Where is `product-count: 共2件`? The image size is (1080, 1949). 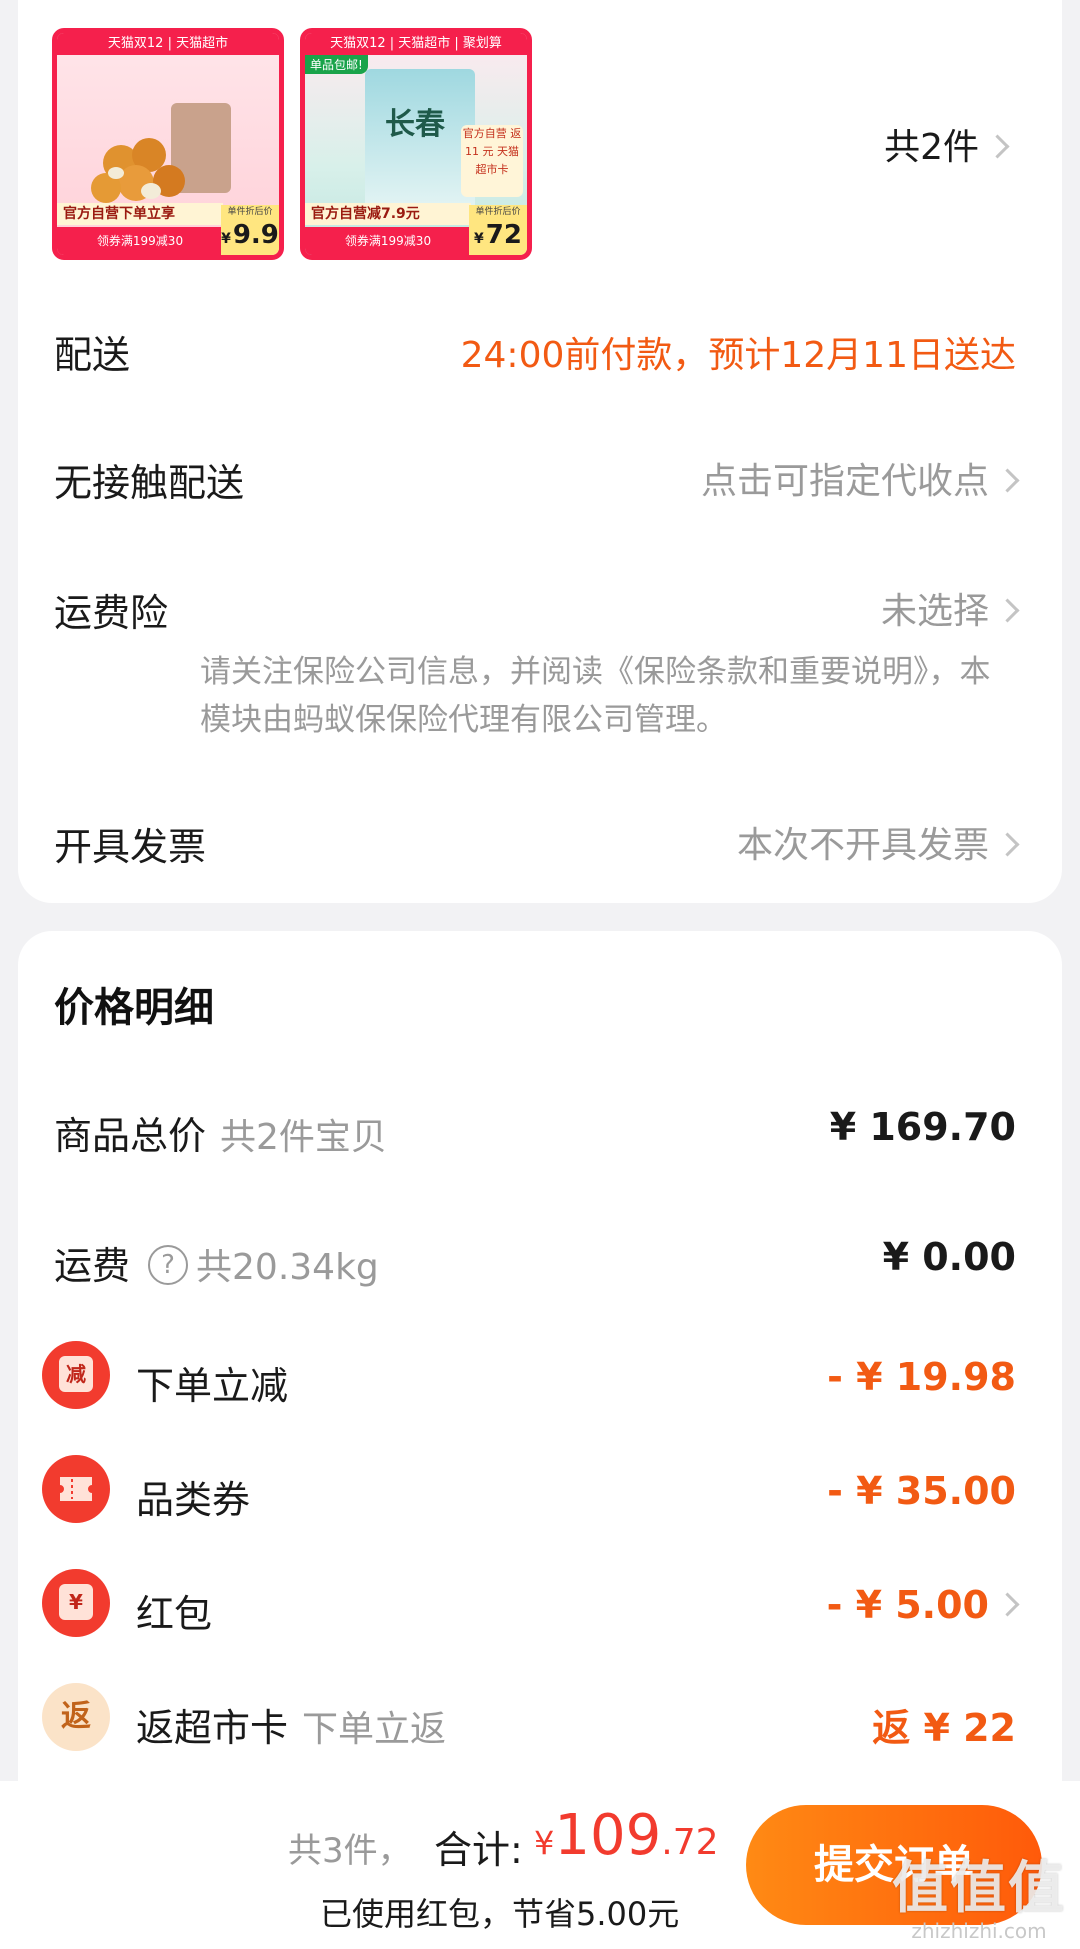 product-count: 共2件 is located at coordinates (931, 147).